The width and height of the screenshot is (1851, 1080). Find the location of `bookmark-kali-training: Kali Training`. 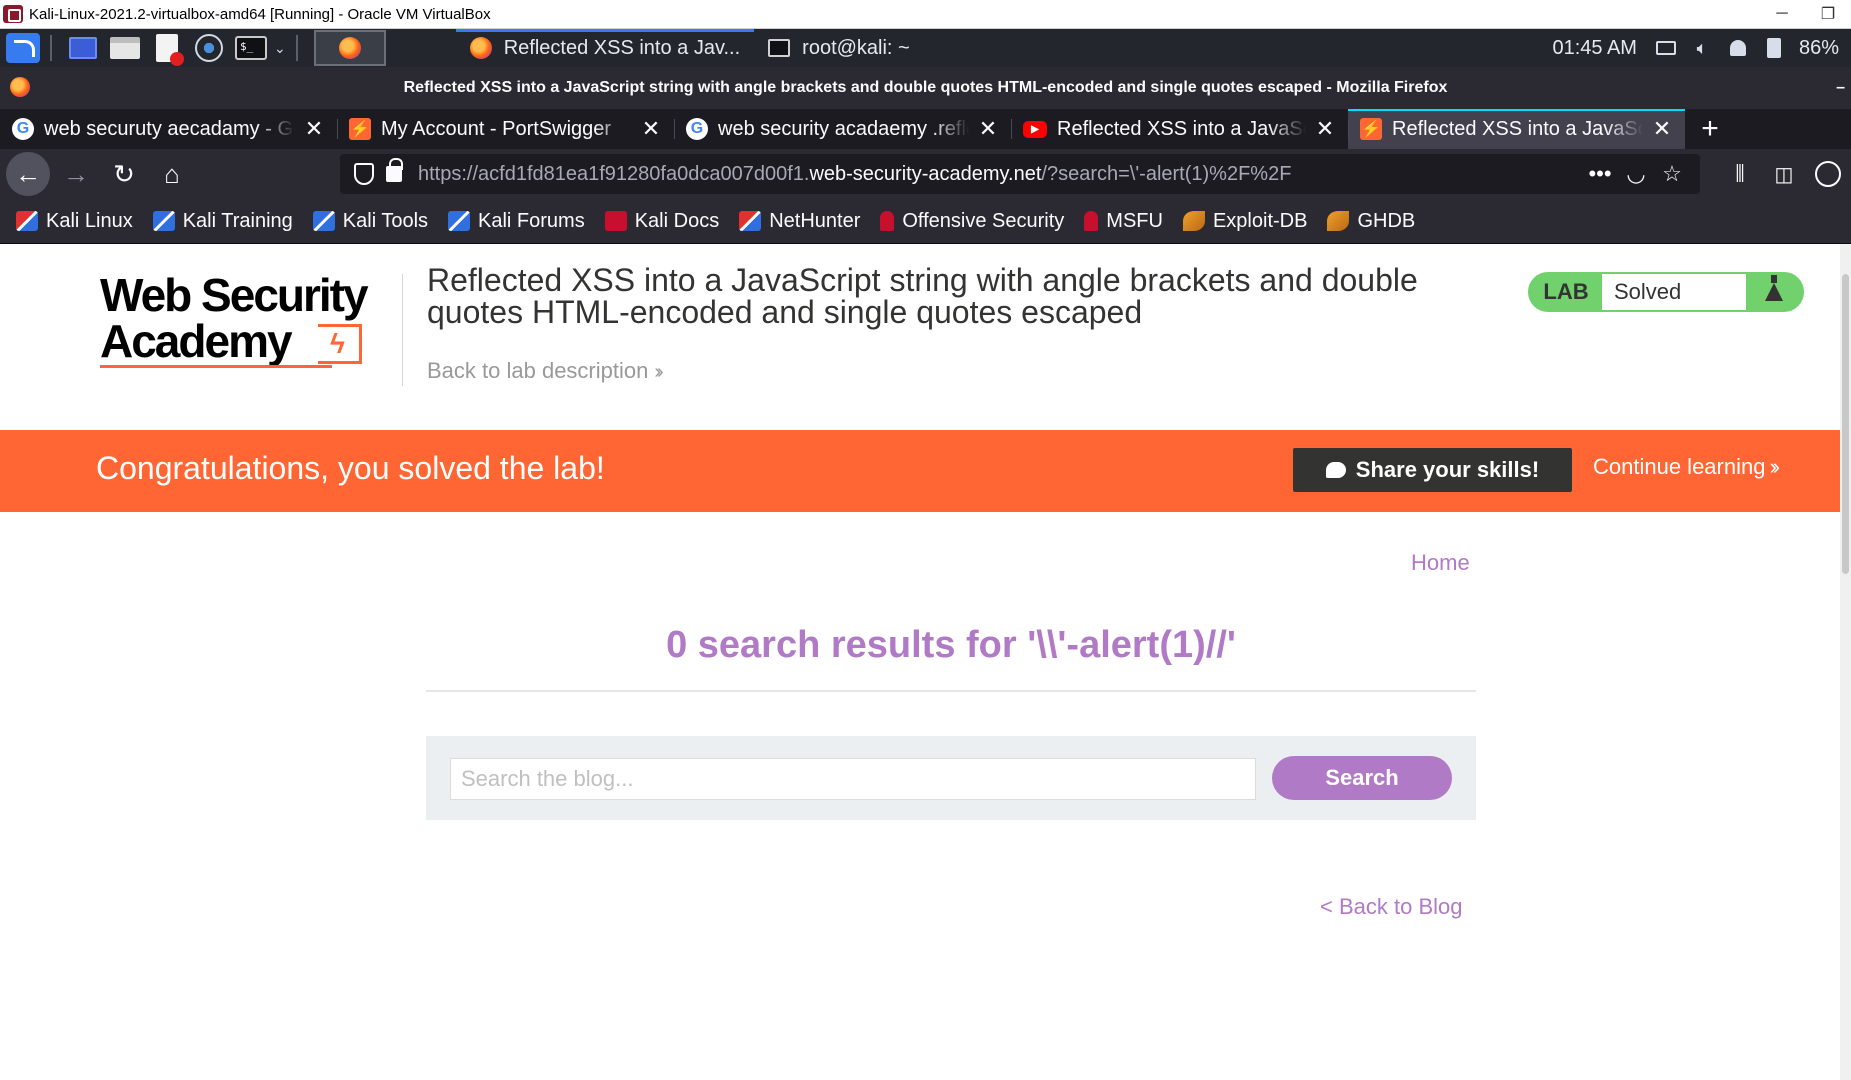

bookmark-kali-training: Kali Training is located at coordinates (222, 221).